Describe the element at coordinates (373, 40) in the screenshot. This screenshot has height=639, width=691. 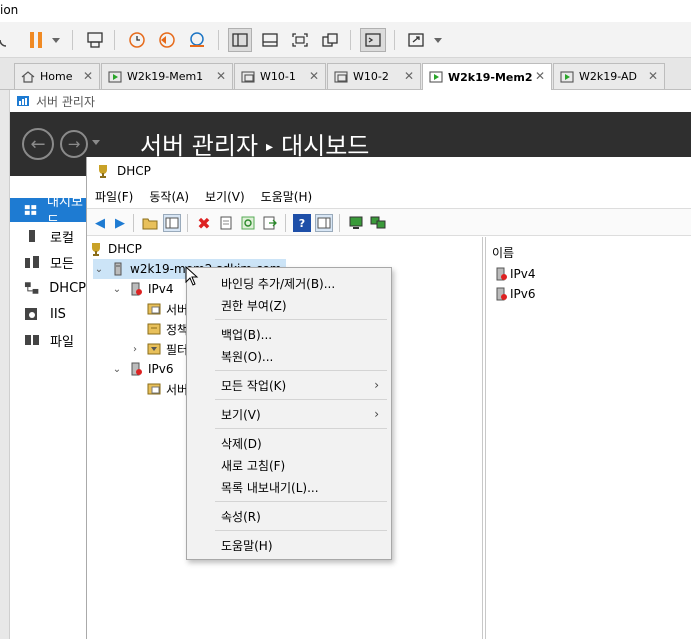
I see `console-view-icon` at that location.